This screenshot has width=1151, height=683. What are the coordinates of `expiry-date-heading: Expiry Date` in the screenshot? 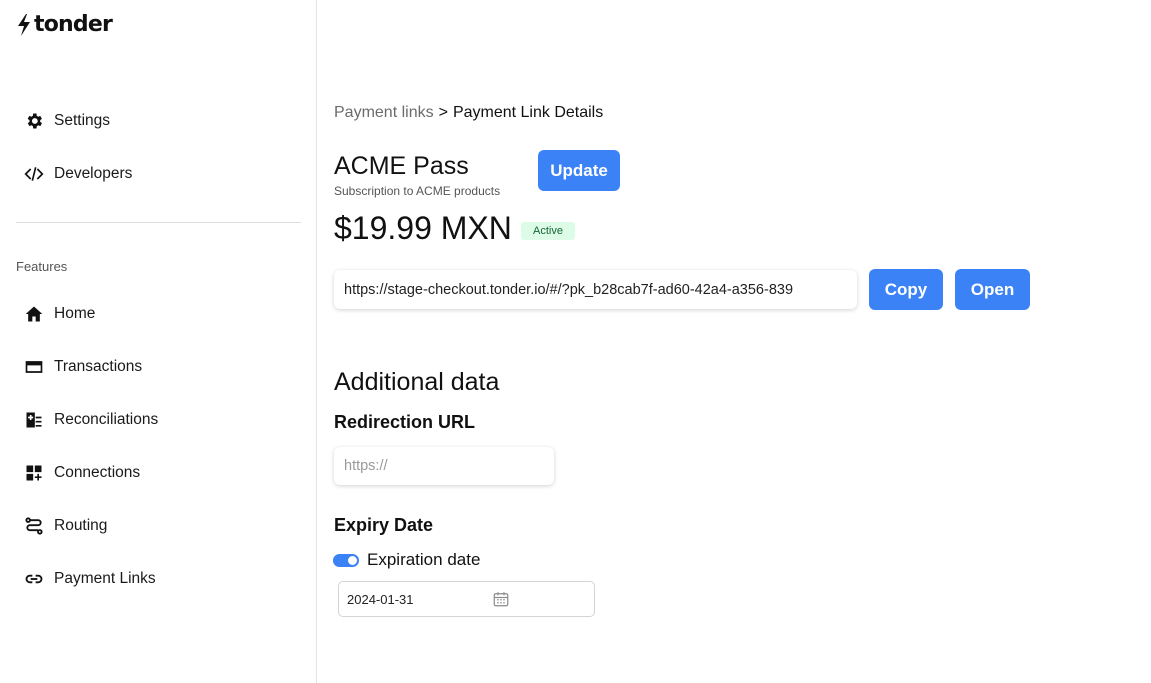 It's located at (384, 525).